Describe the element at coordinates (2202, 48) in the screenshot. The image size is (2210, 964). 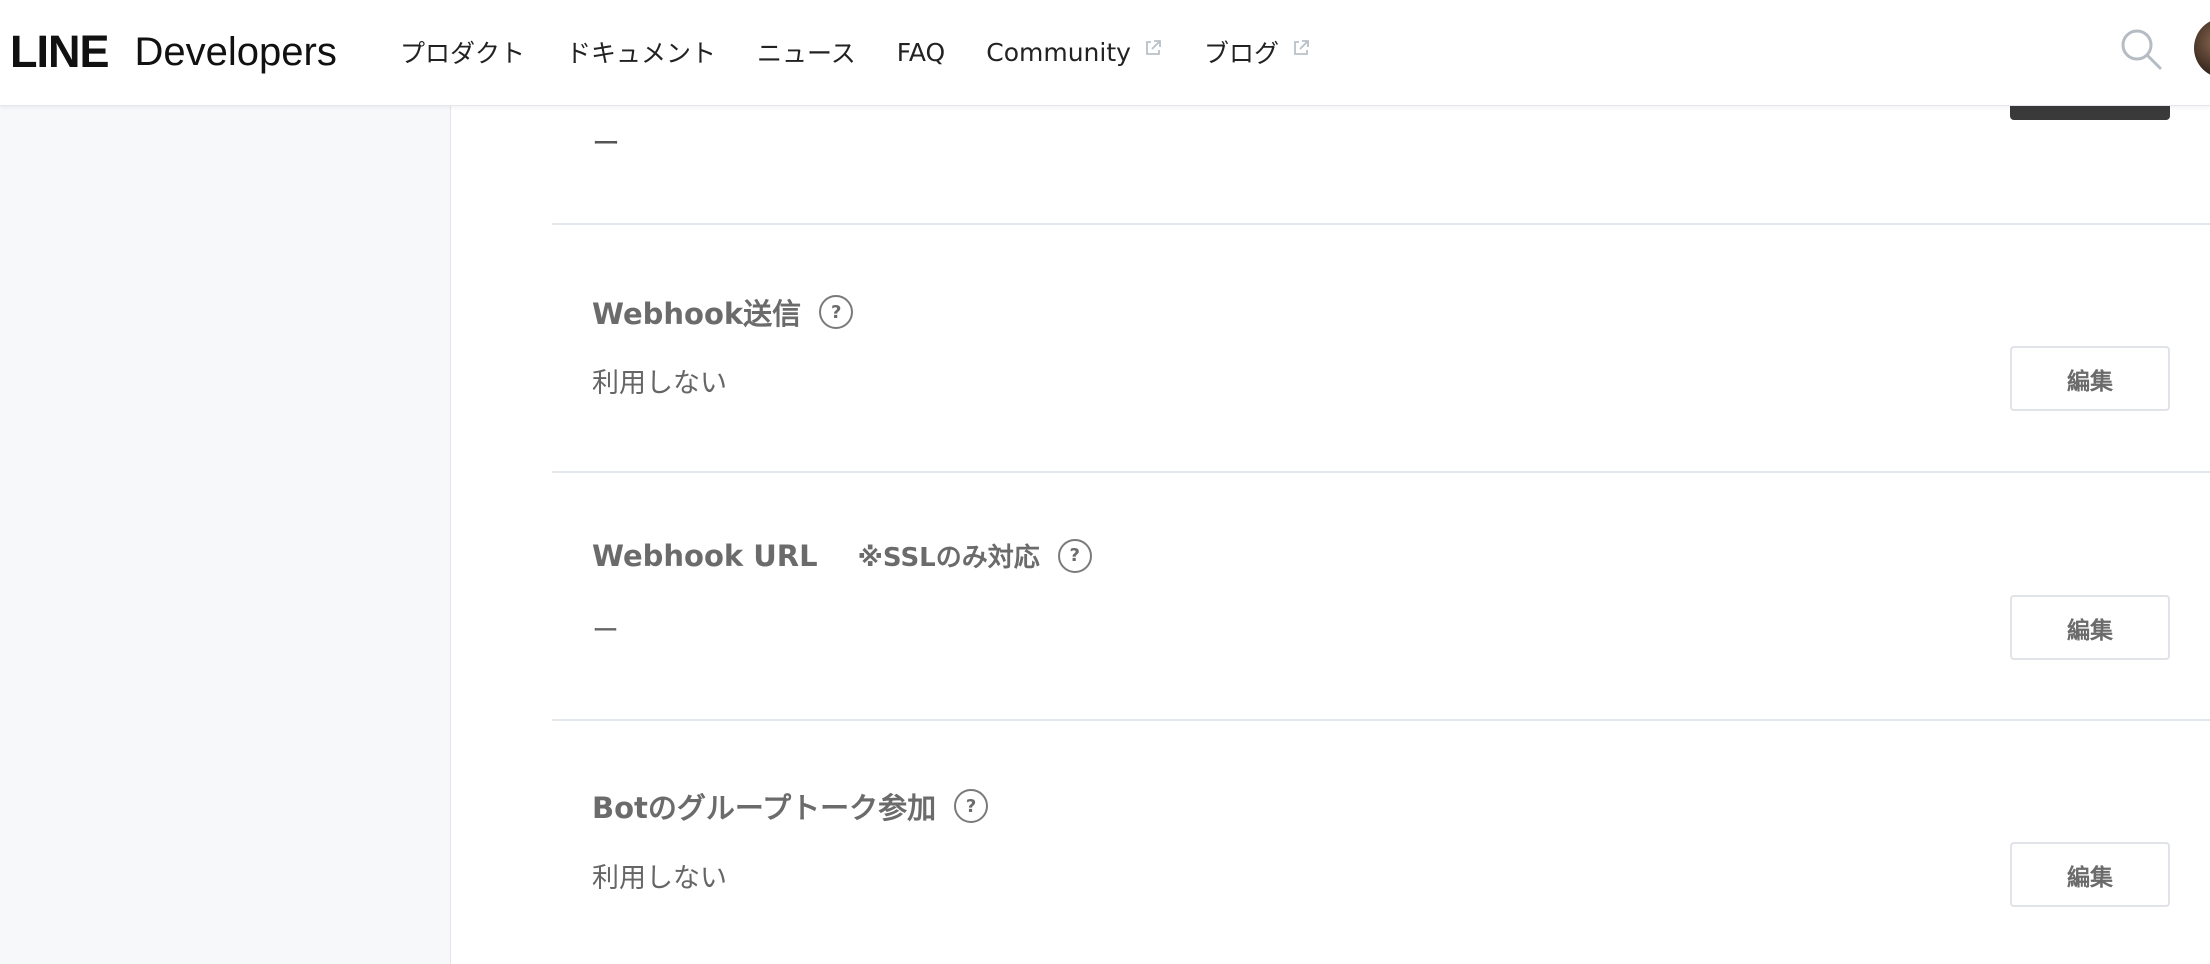
I see `user-avatar` at that location.